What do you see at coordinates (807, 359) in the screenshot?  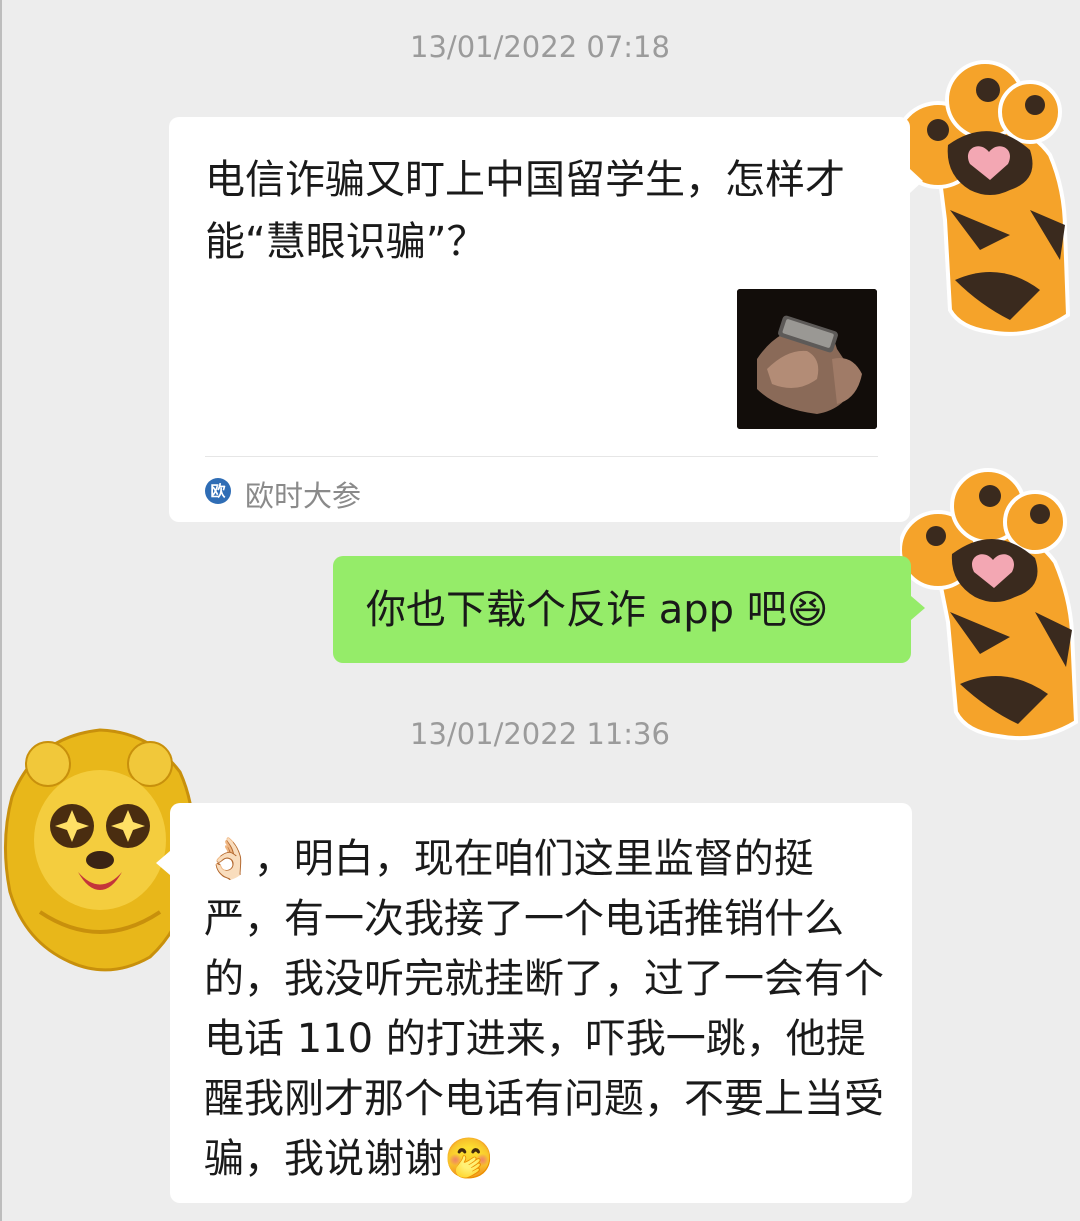 I see `article-thumbnail-image` at bounding box center [807, 359].